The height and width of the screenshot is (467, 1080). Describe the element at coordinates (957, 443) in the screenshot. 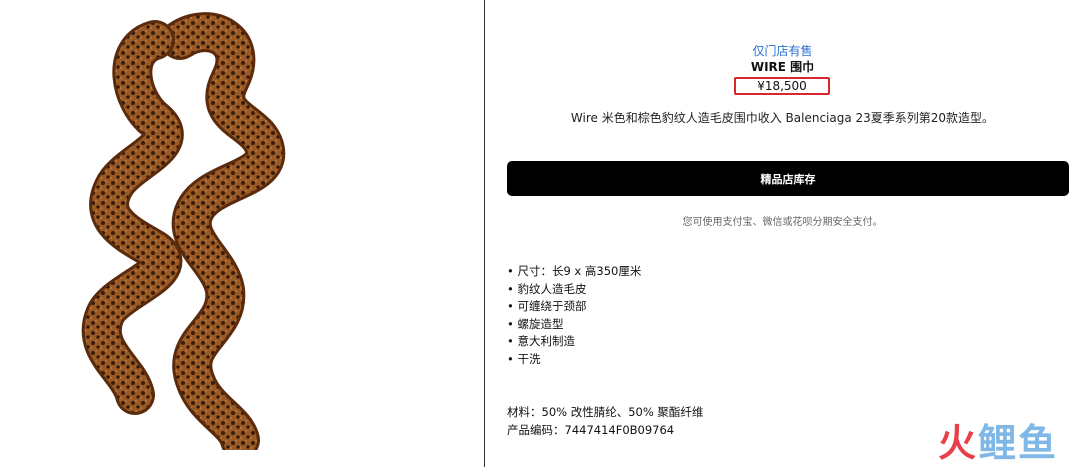

I see `watermark-char-1: 火` at that location.